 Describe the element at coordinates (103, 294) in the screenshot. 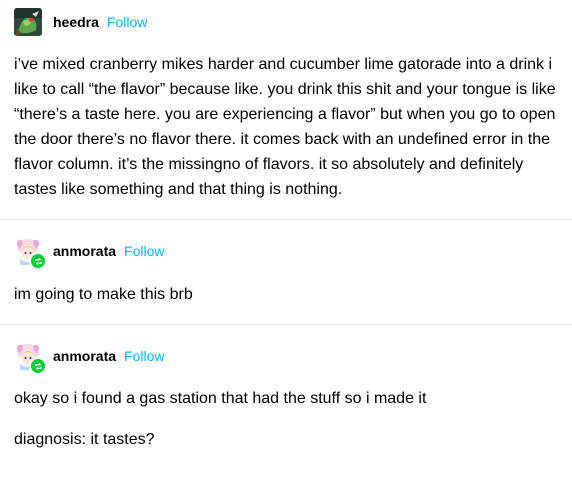

I see `post-body: im going to make this brb` at that location.